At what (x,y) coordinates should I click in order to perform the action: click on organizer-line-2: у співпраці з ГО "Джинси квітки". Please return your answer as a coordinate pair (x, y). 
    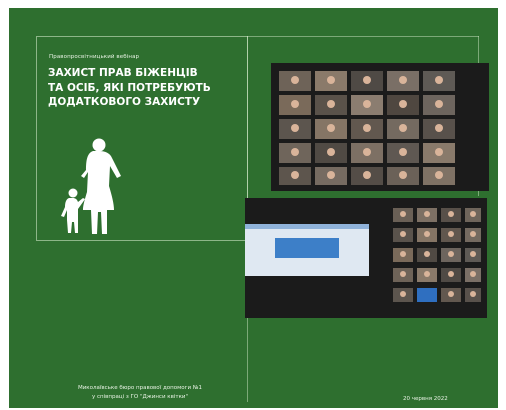
    Looking at the image, I should click on (140, 396).